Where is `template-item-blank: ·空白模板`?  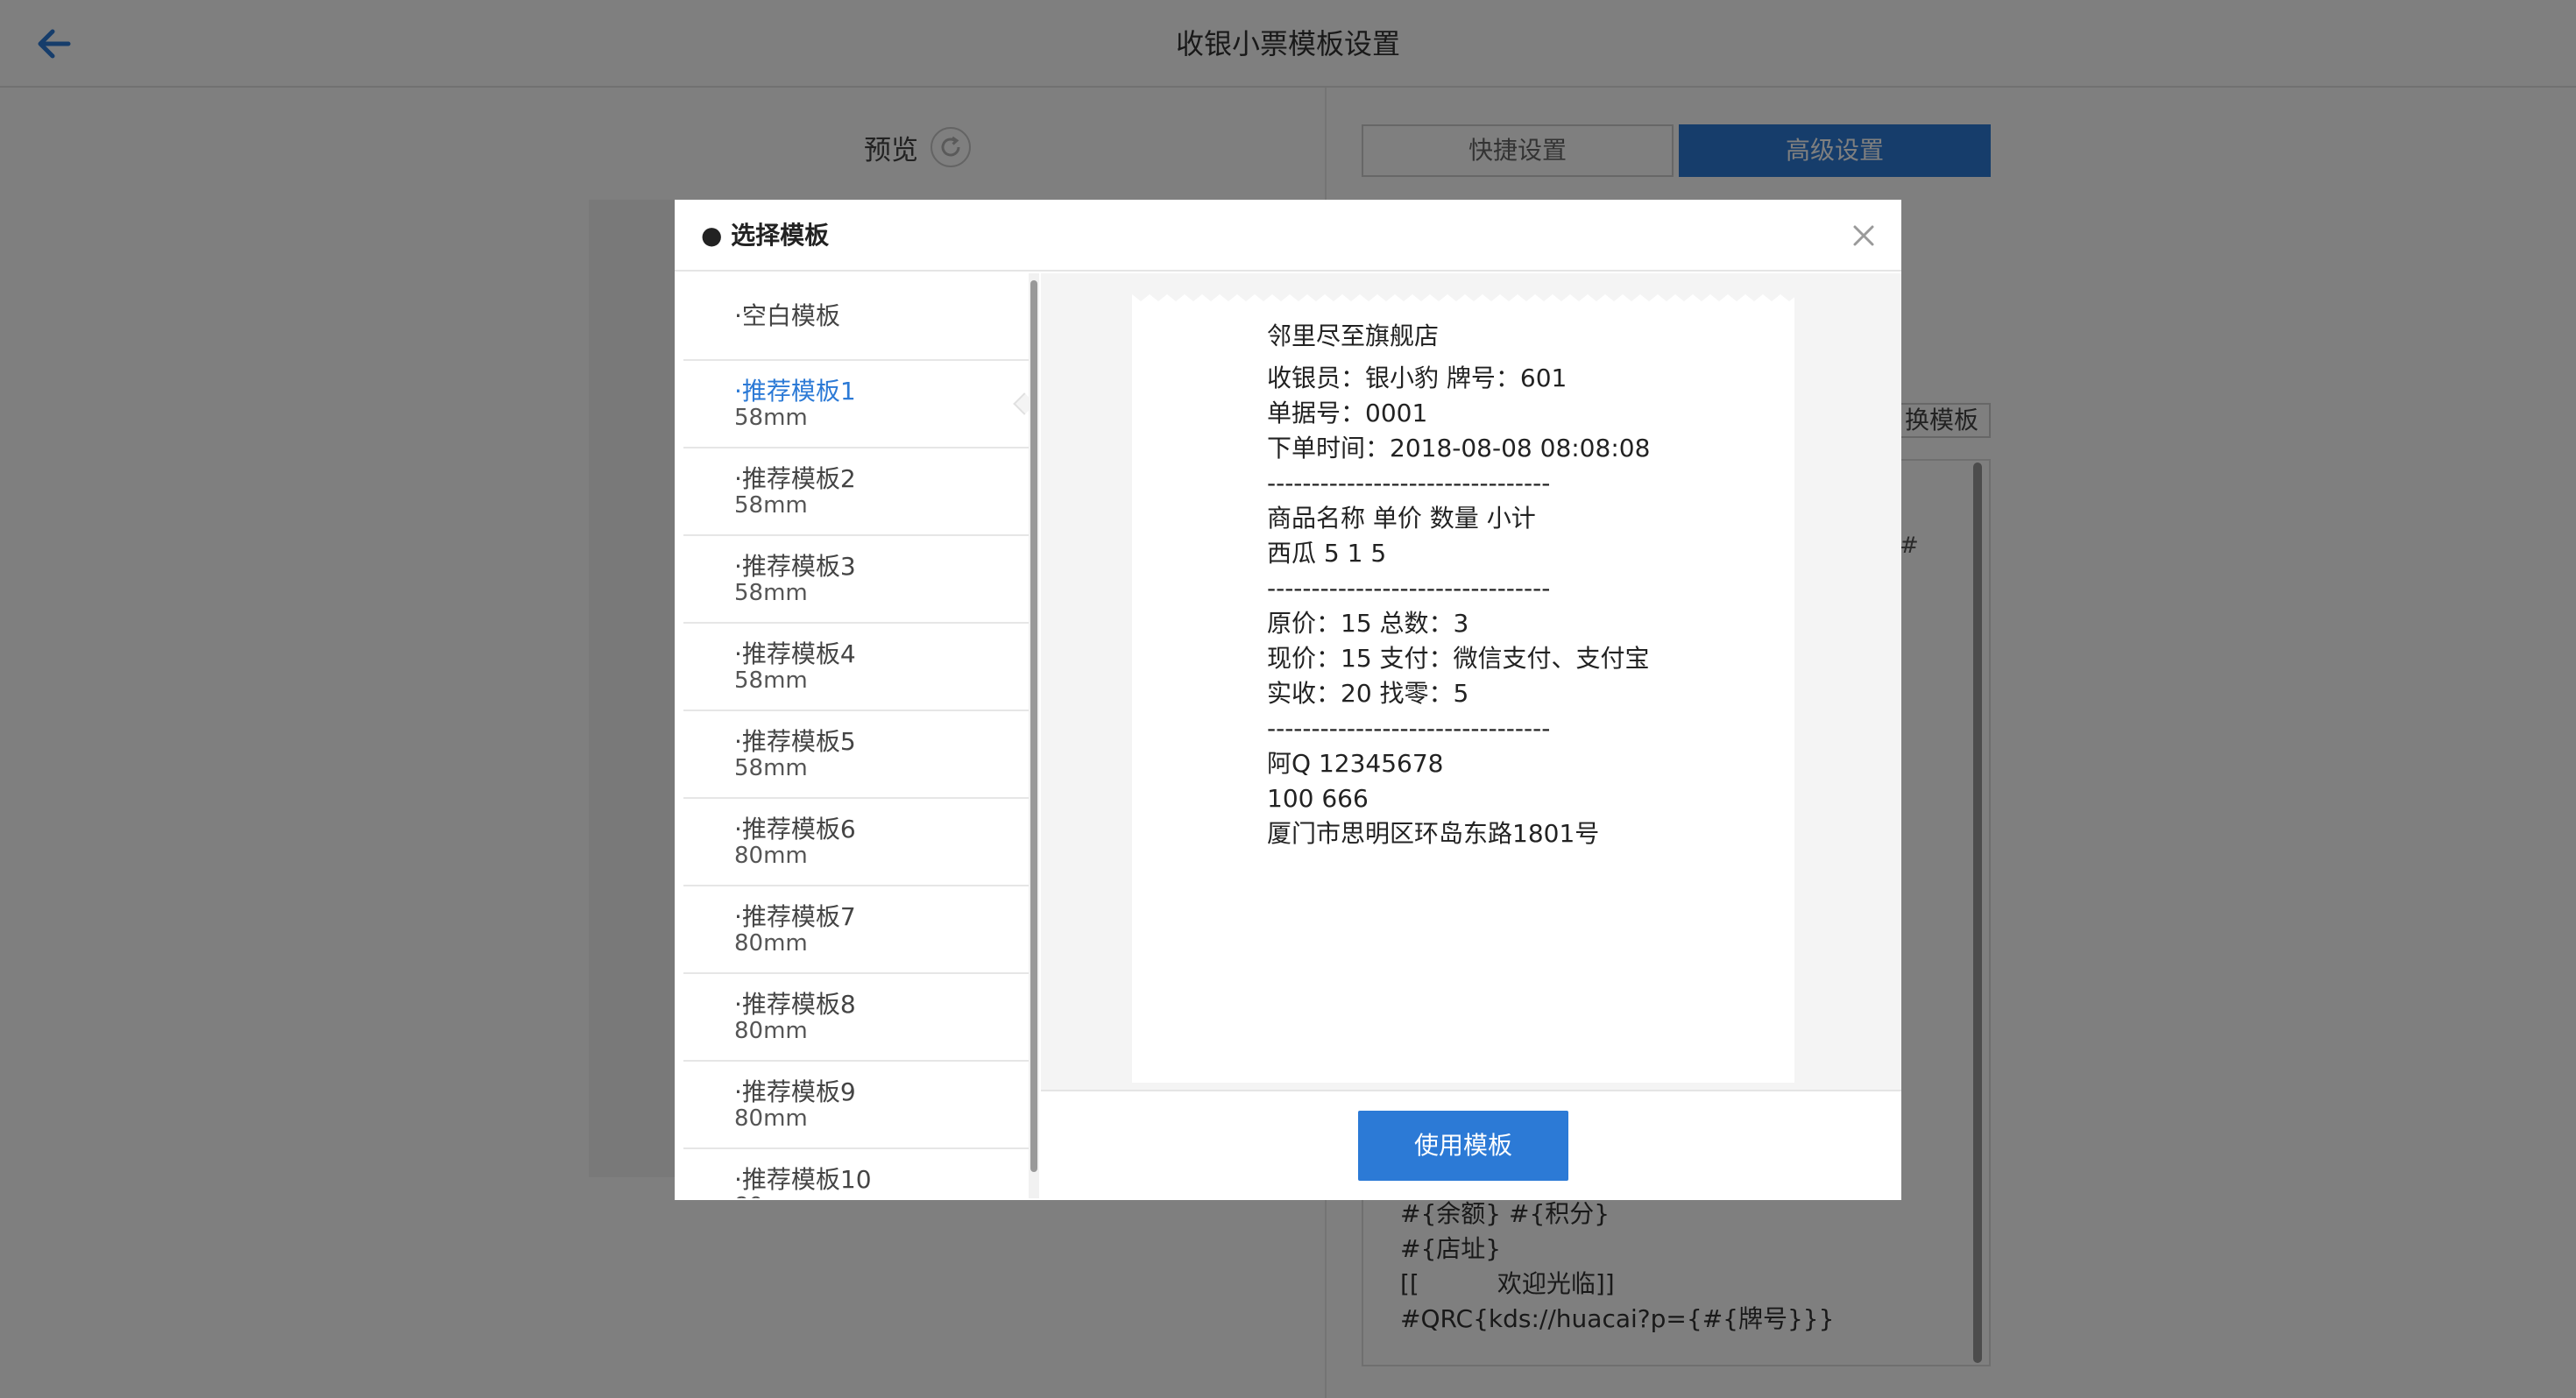 template-item-blank: ·空白模板 is located at coordinates (856, 317).